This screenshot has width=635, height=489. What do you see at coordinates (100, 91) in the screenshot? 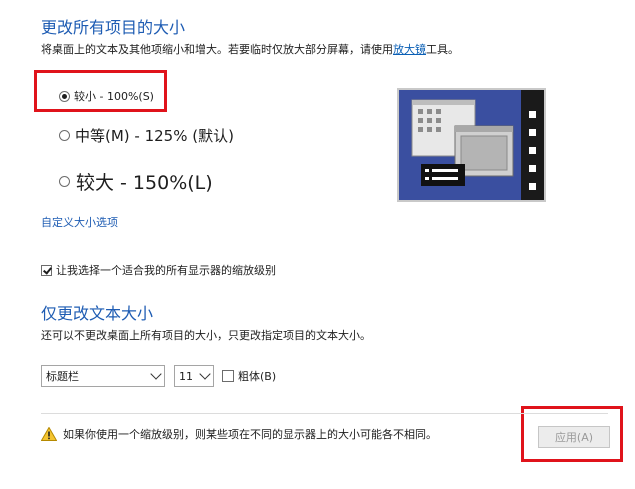
I see `highlight-box-smaller-option` at bounding box center [100, 91].